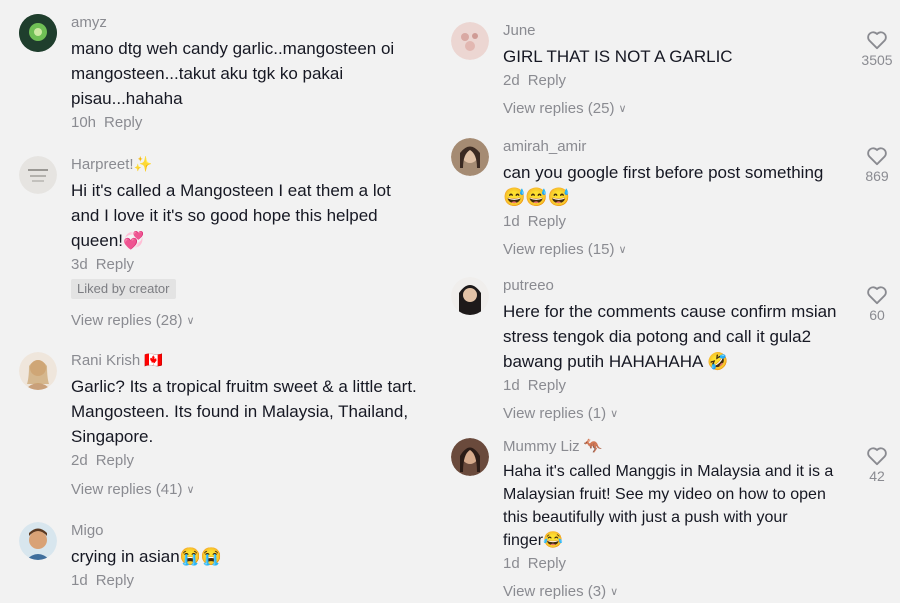 The image size is (900, 603). I want to click on view-replies-button: View replies (25) ∨, so click(618, 109).